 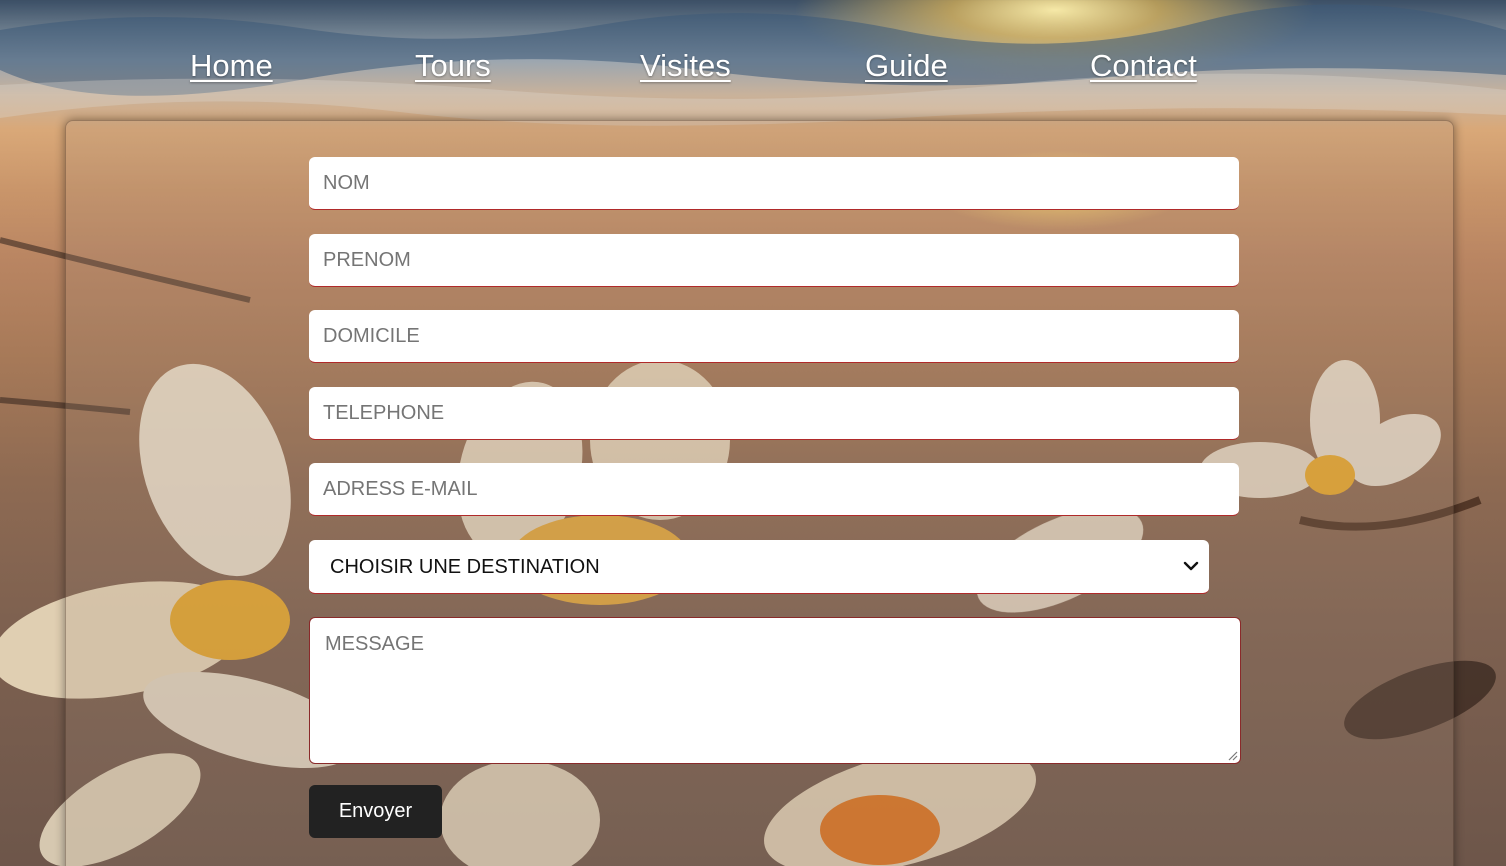 I want to click on chevron-down-icon, so click(x=1191, y=566).